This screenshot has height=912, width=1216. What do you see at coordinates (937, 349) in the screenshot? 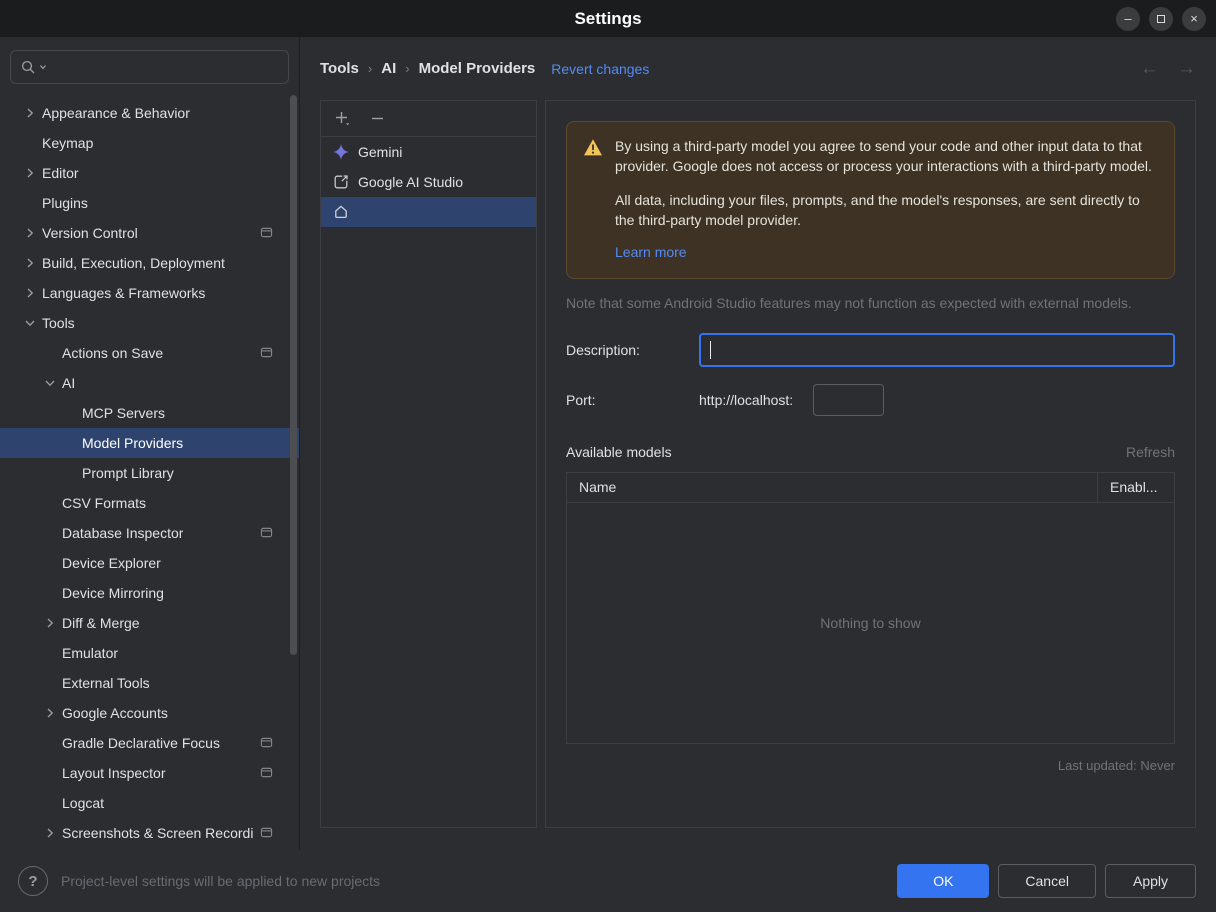
I see `description-input` at bounding box center [937, 349].